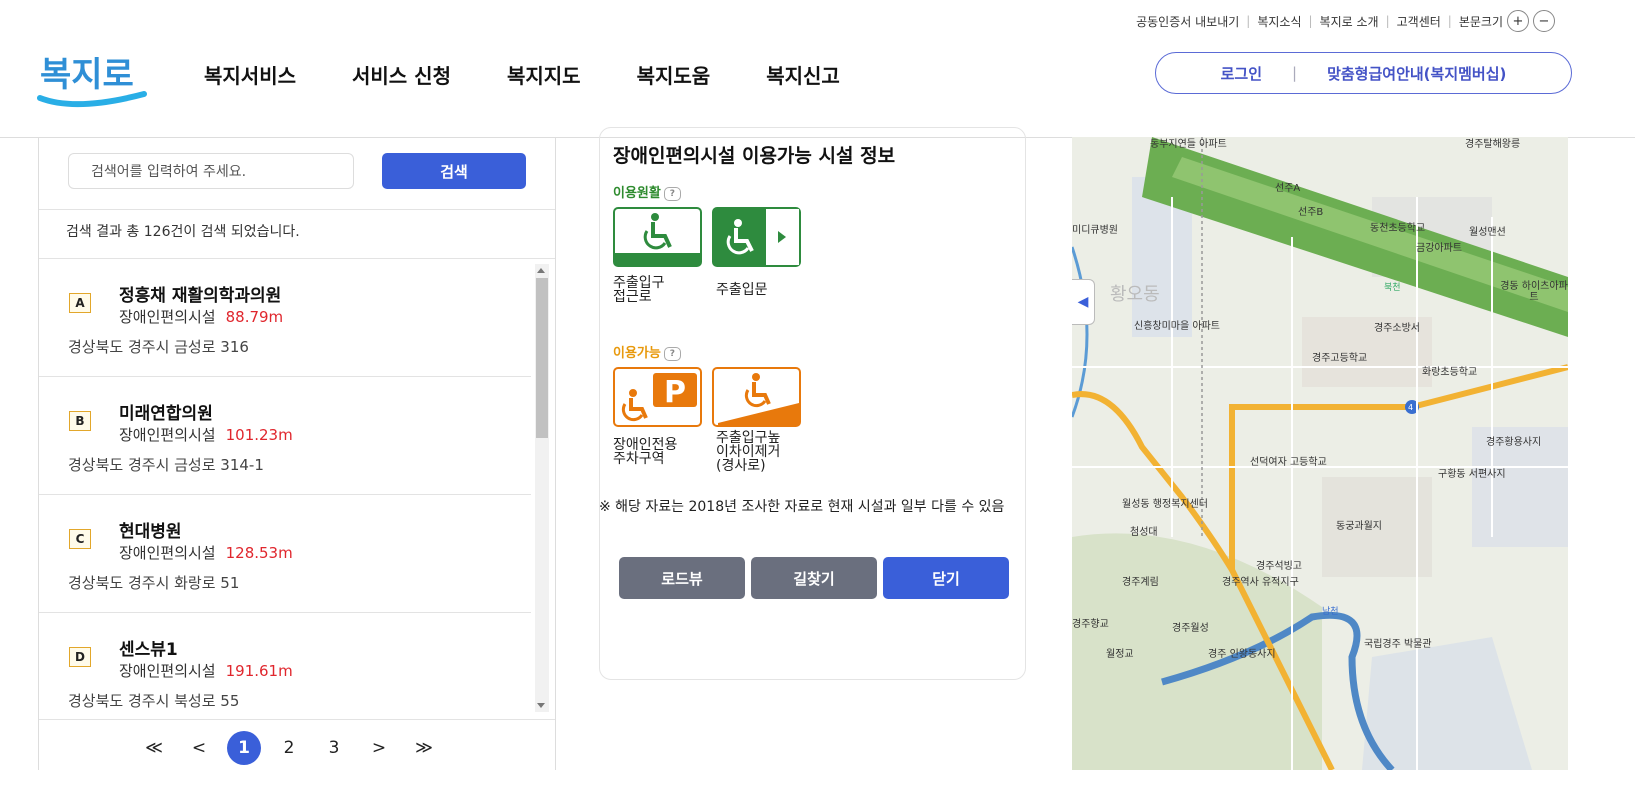 The height and width of the screenshot is (806, 1635). What do you see at coordinates (1140, 582) in the screenshot?
I see `map-label: 경주계림` at bounding box center [1140, 582].